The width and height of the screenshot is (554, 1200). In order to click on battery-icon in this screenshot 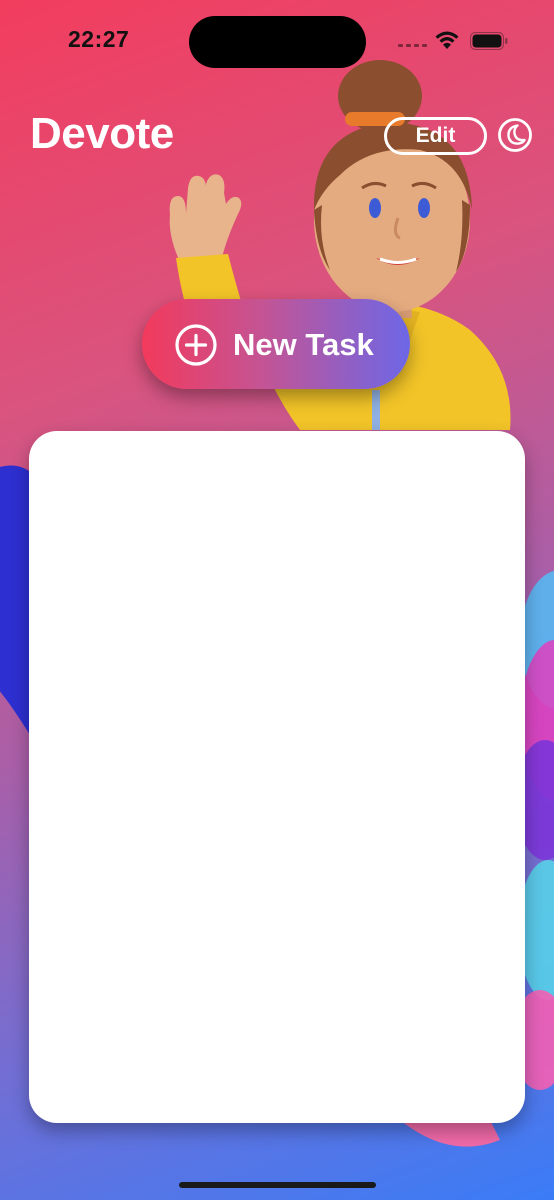, I will do `click(489, 41)`.